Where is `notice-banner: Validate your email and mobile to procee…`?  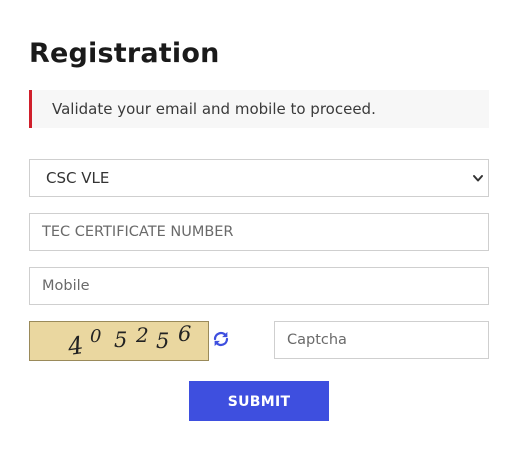
notice-banner: Validate your email and mobile to procee… is located at coordinates (259, 109).